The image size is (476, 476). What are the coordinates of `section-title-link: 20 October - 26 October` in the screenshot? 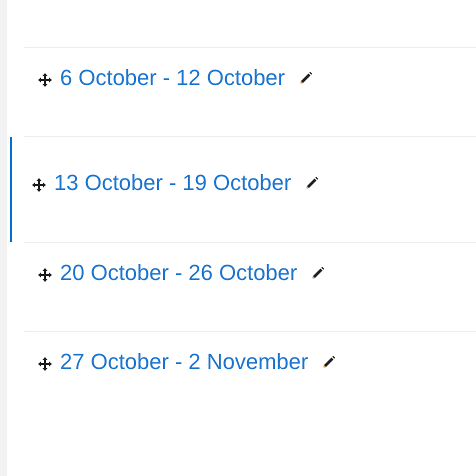 It's located at (179, 273).